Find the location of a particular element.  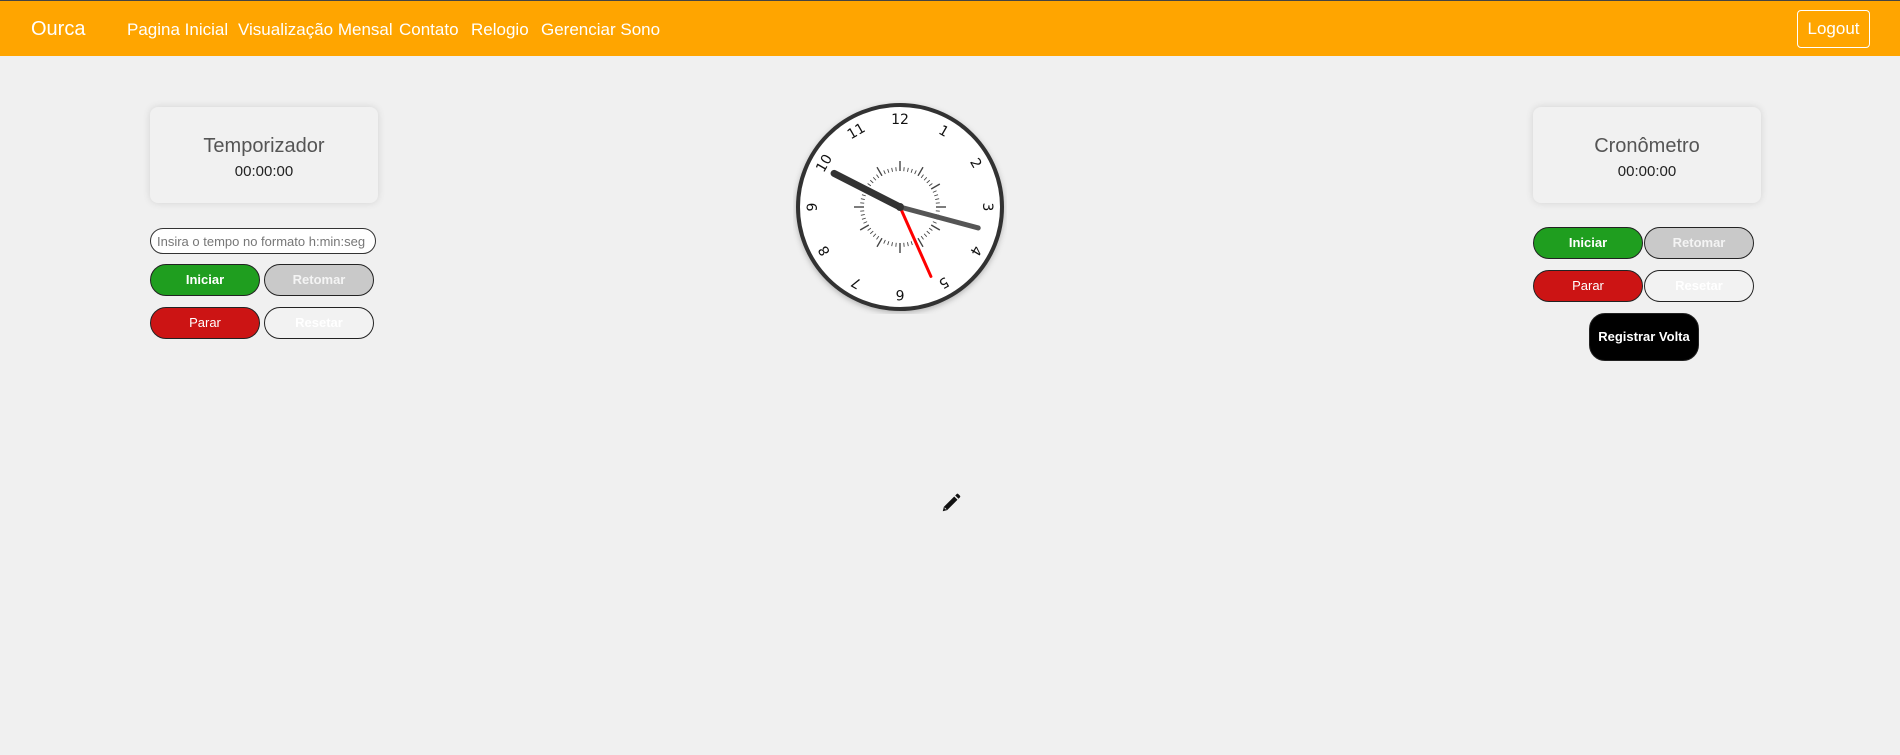

stopwatch-title: Cronômetro is located at coordinates (1647, 146).